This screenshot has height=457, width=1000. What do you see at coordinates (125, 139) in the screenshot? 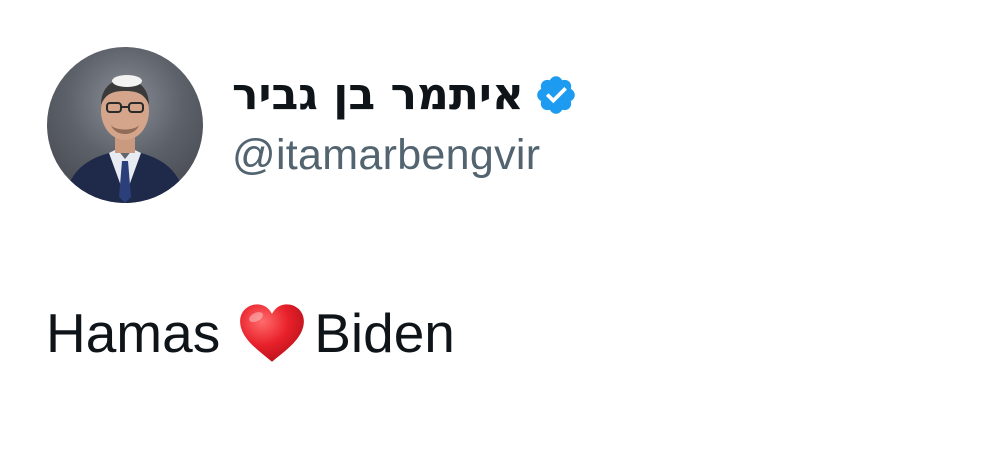
I see `profile-photo` at bounding box center [125, 139].